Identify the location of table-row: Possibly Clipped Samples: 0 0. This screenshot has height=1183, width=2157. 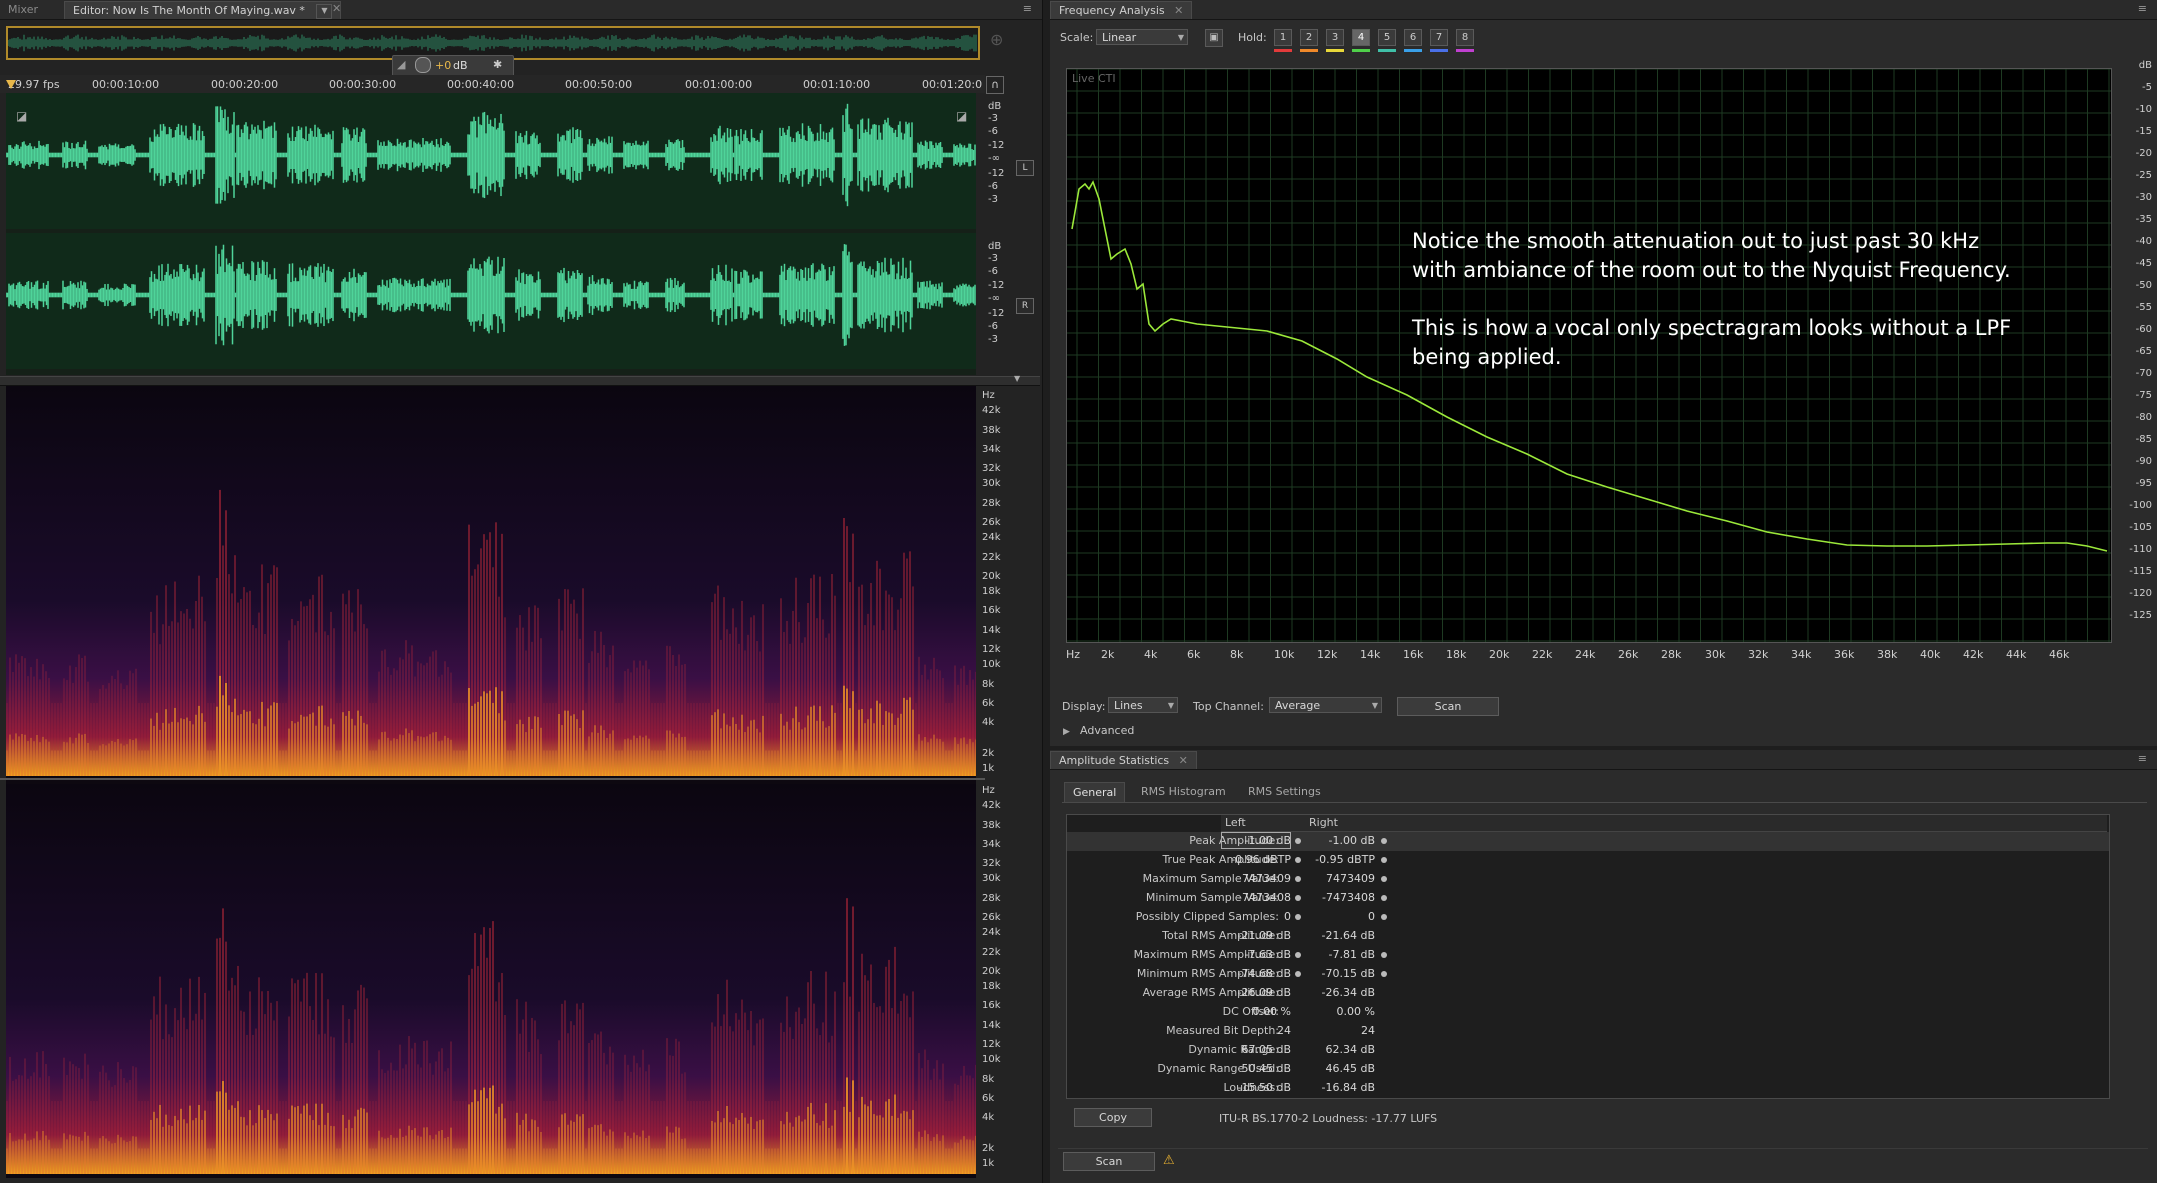
(1588, 917).